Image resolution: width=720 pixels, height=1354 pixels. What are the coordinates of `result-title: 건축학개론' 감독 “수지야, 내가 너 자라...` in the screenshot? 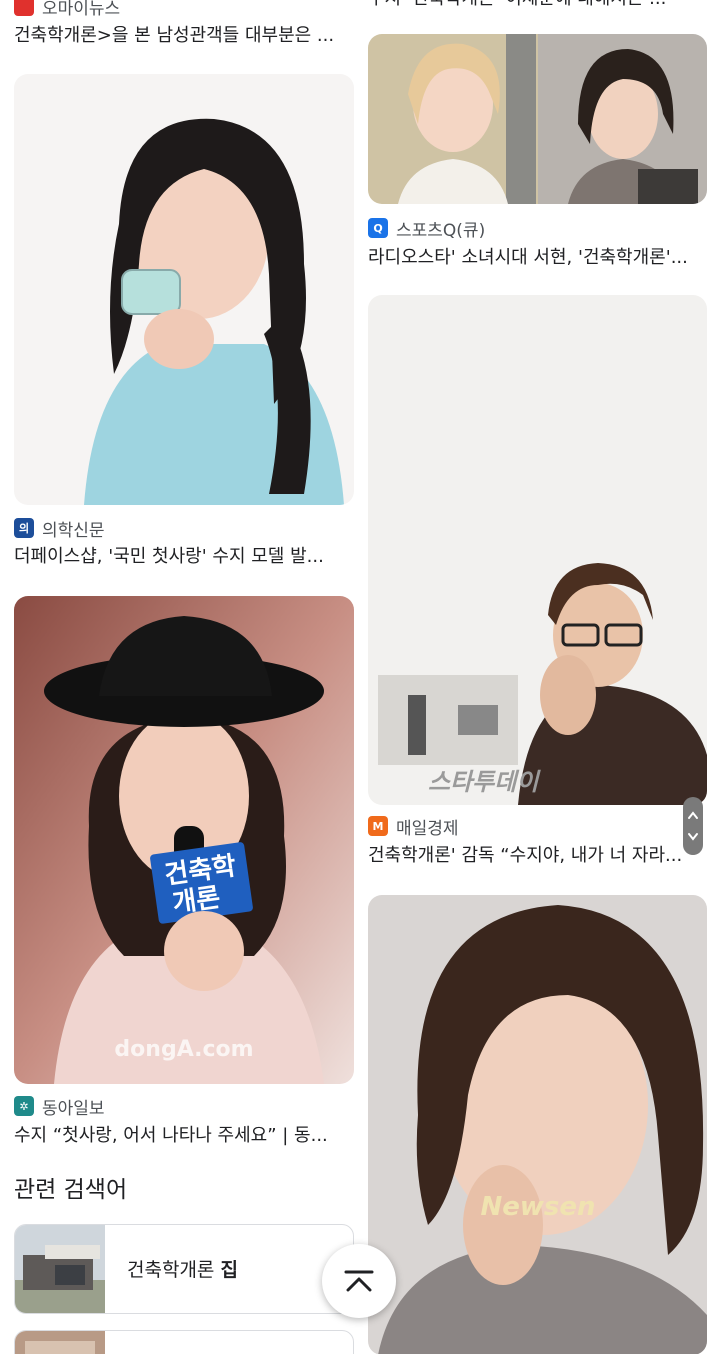 It's located at (537, 856).